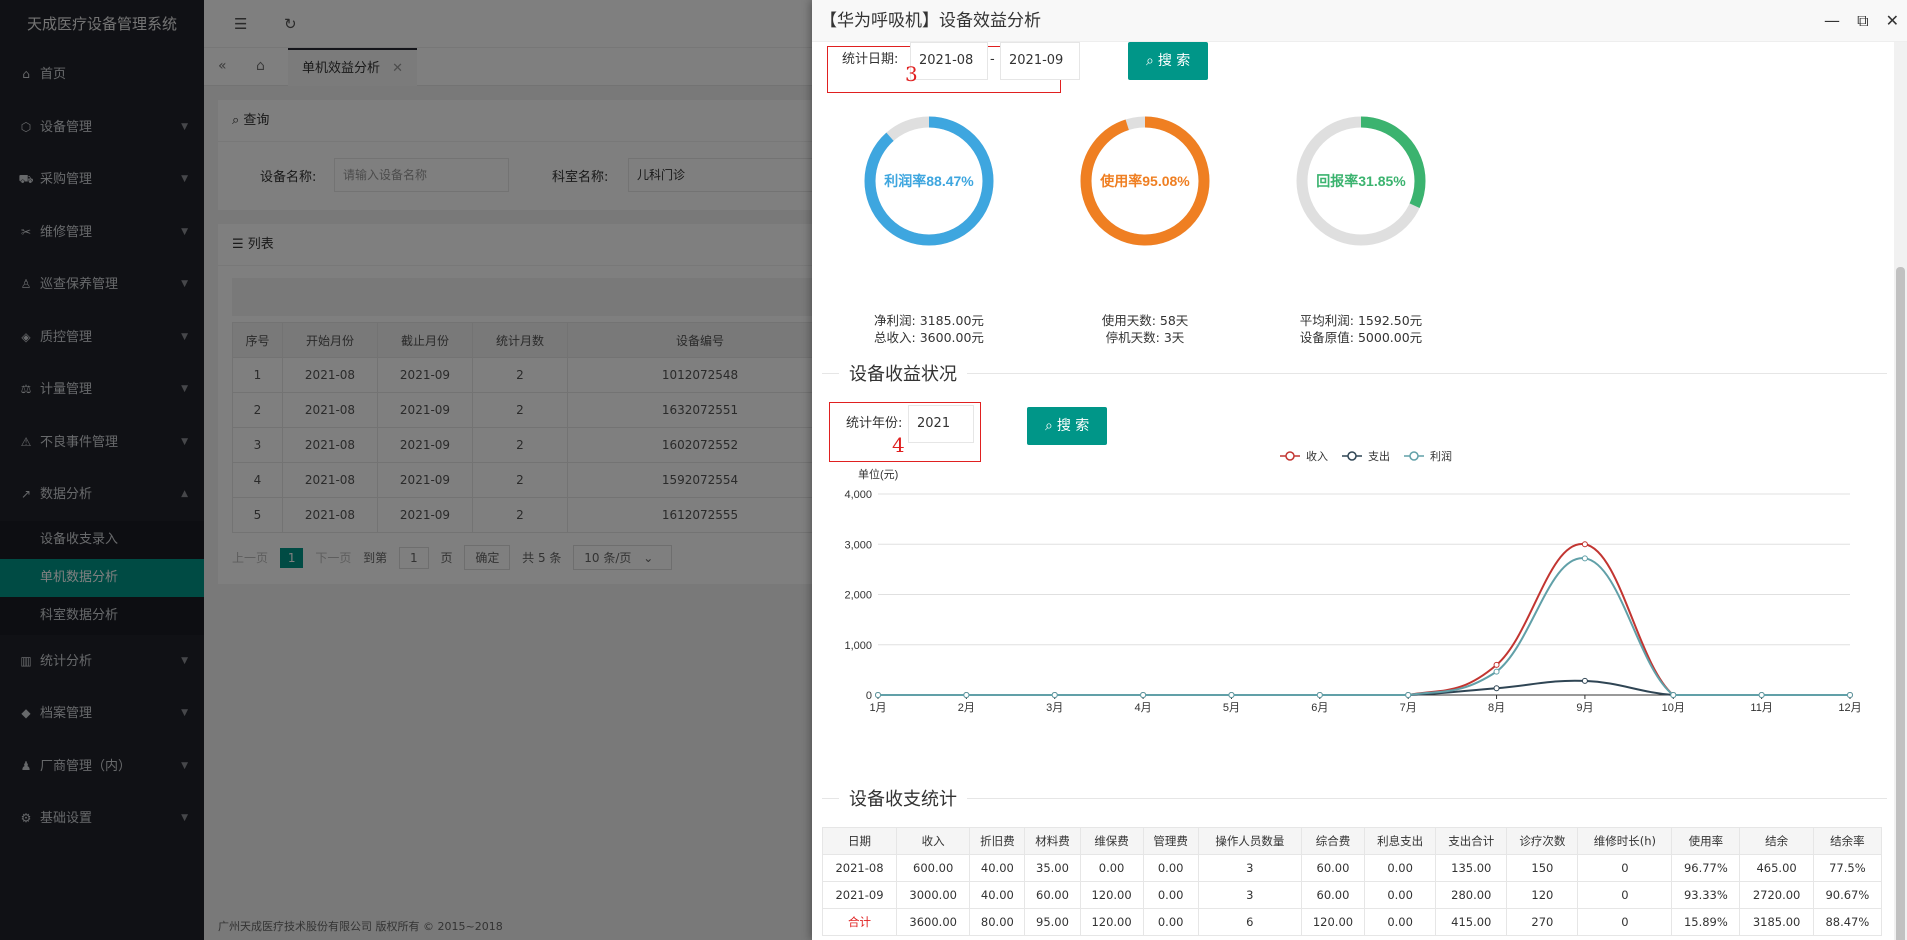 This screenshot has width=1907, height=940. Describe the element at coordinates (877, 708) in the screenshot. I see `x-tick-label: 1月` at that location.